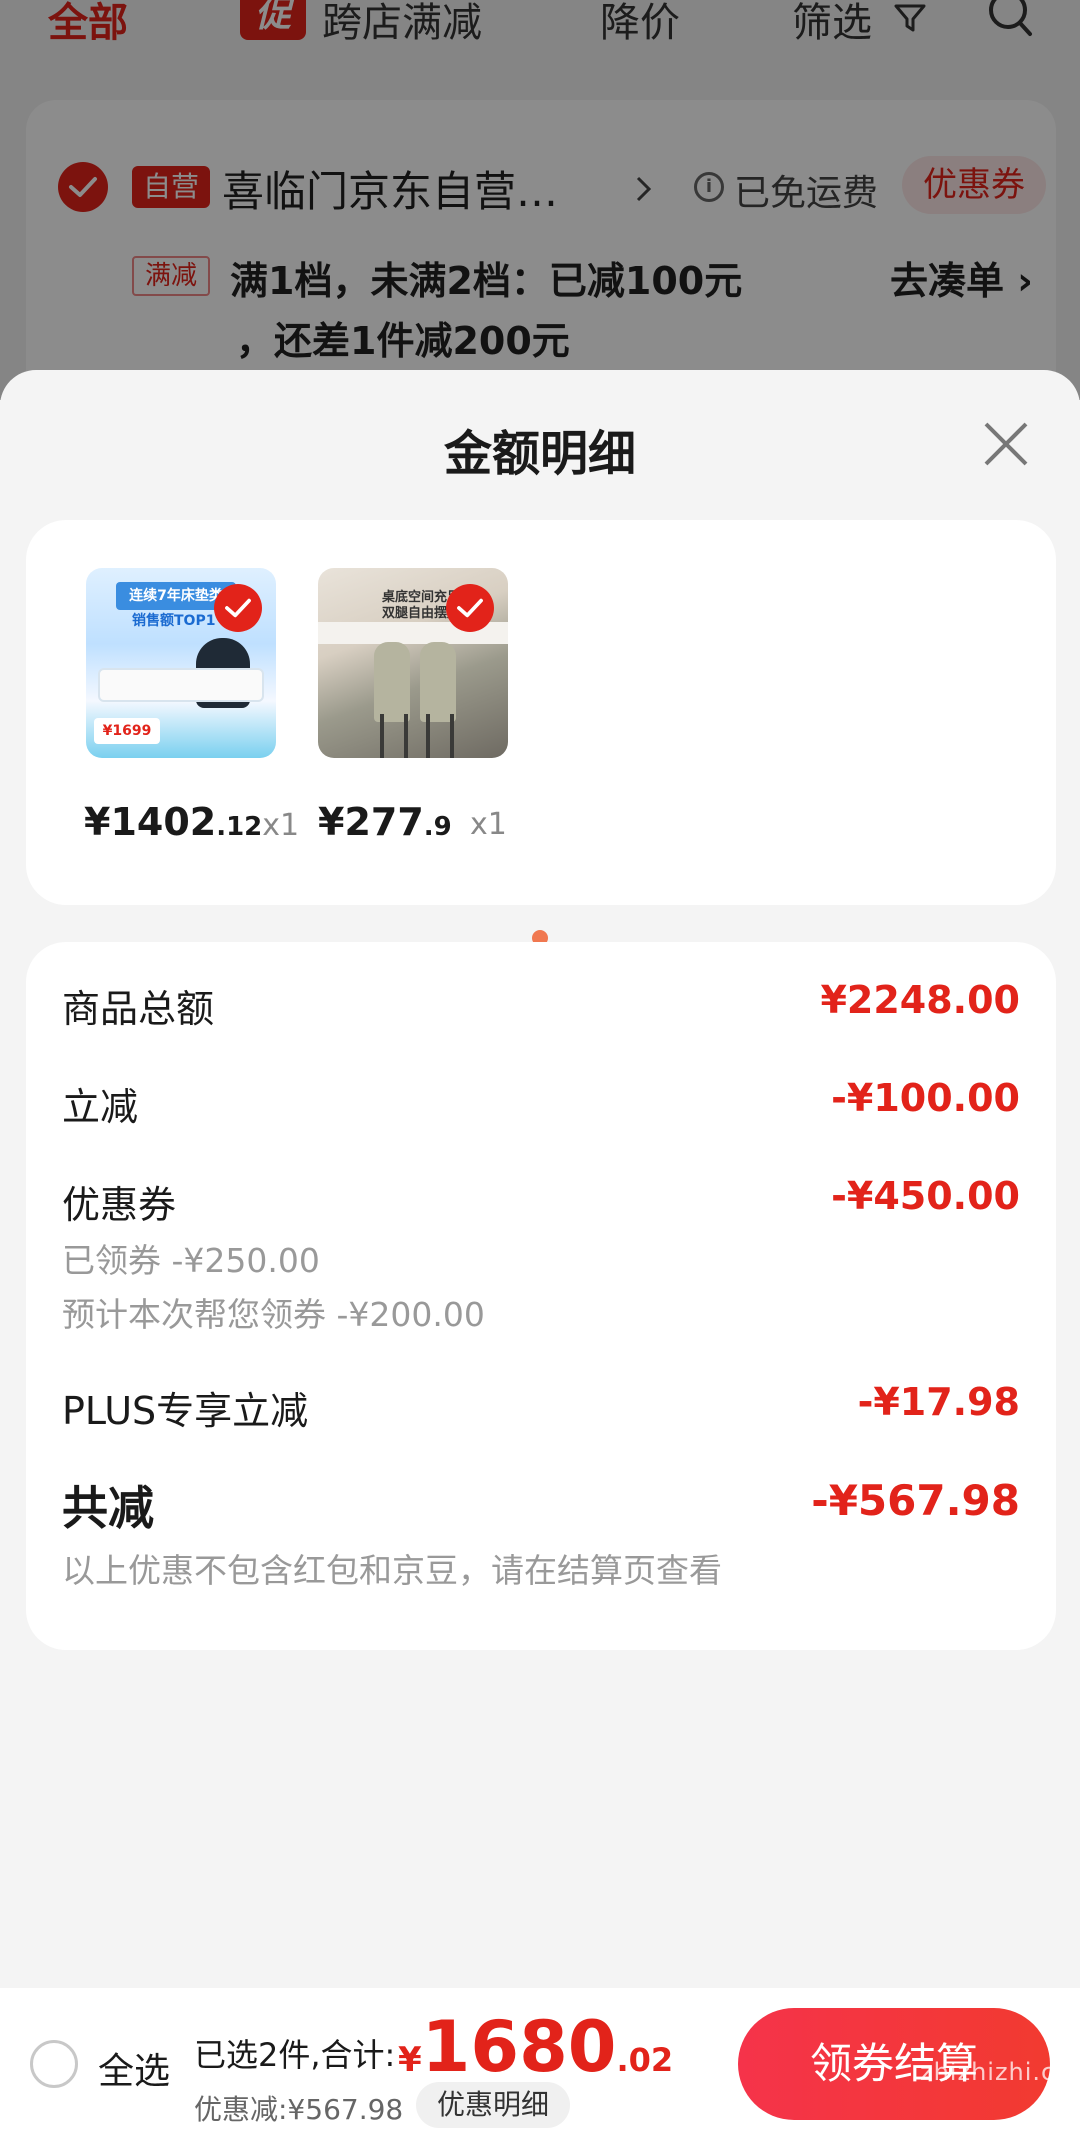 The image size is (1080, 2139). I want to click on total-discount-label: 共减, so click(108, 1508).